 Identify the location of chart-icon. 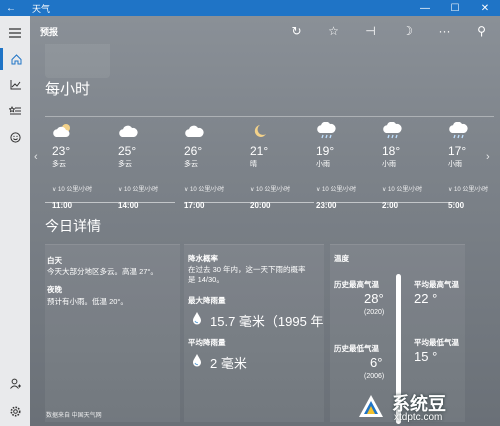
(15, 85).